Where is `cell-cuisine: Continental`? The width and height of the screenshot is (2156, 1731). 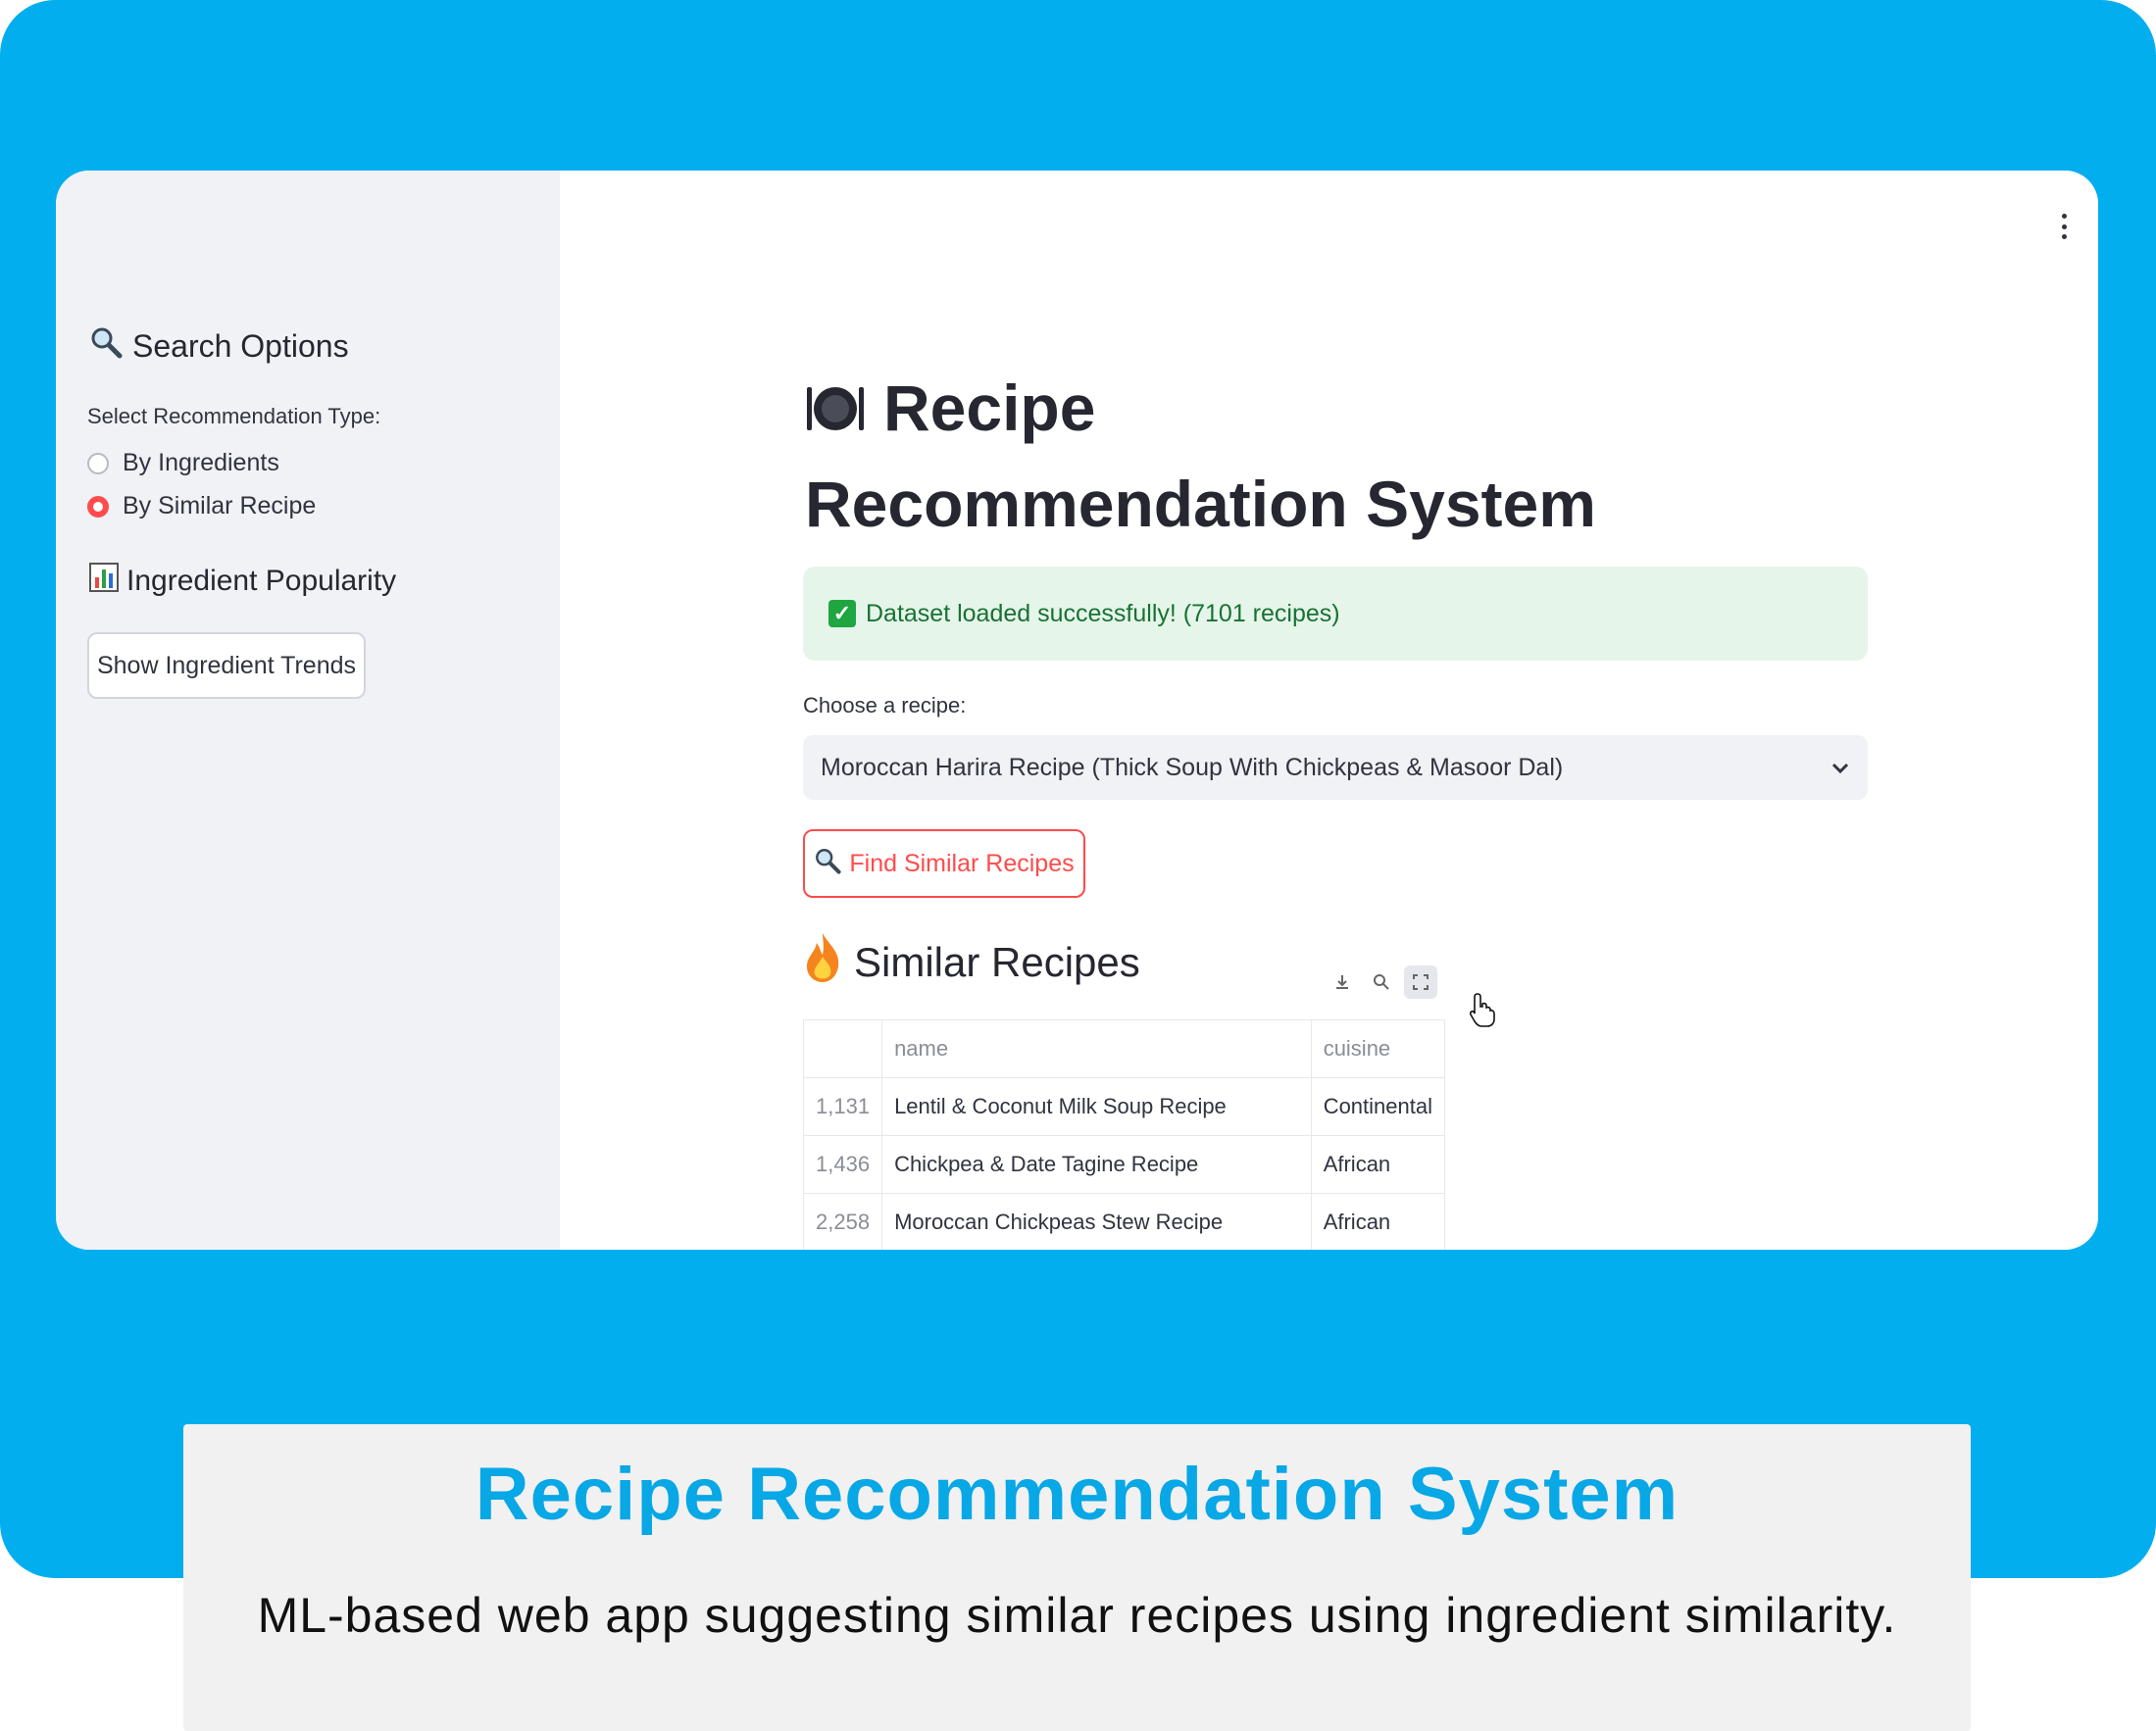
cell-cuisine: Continental is located at coordinates (1378, 1106).